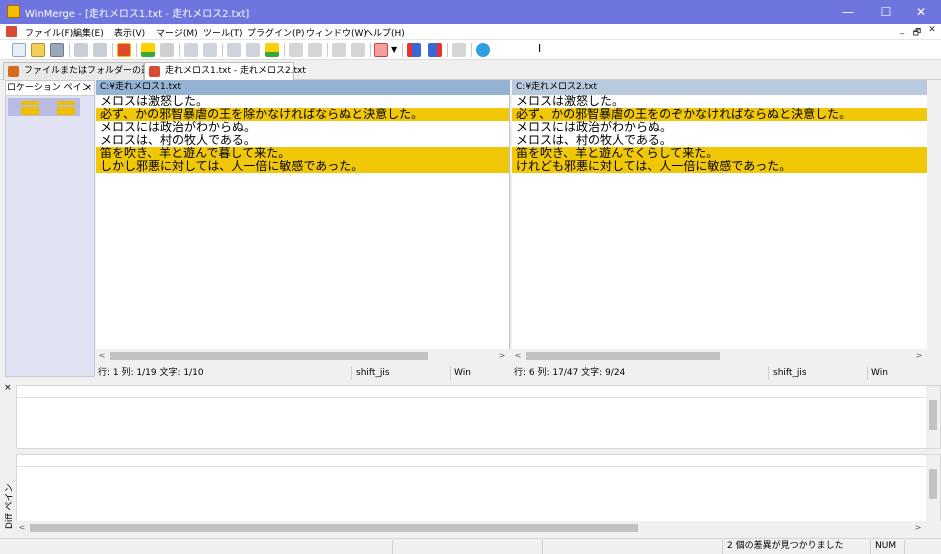 Image resolution: width=941 pixels, height=554 pixels. I want to click on color-scheme-icon, so click(381, 50).